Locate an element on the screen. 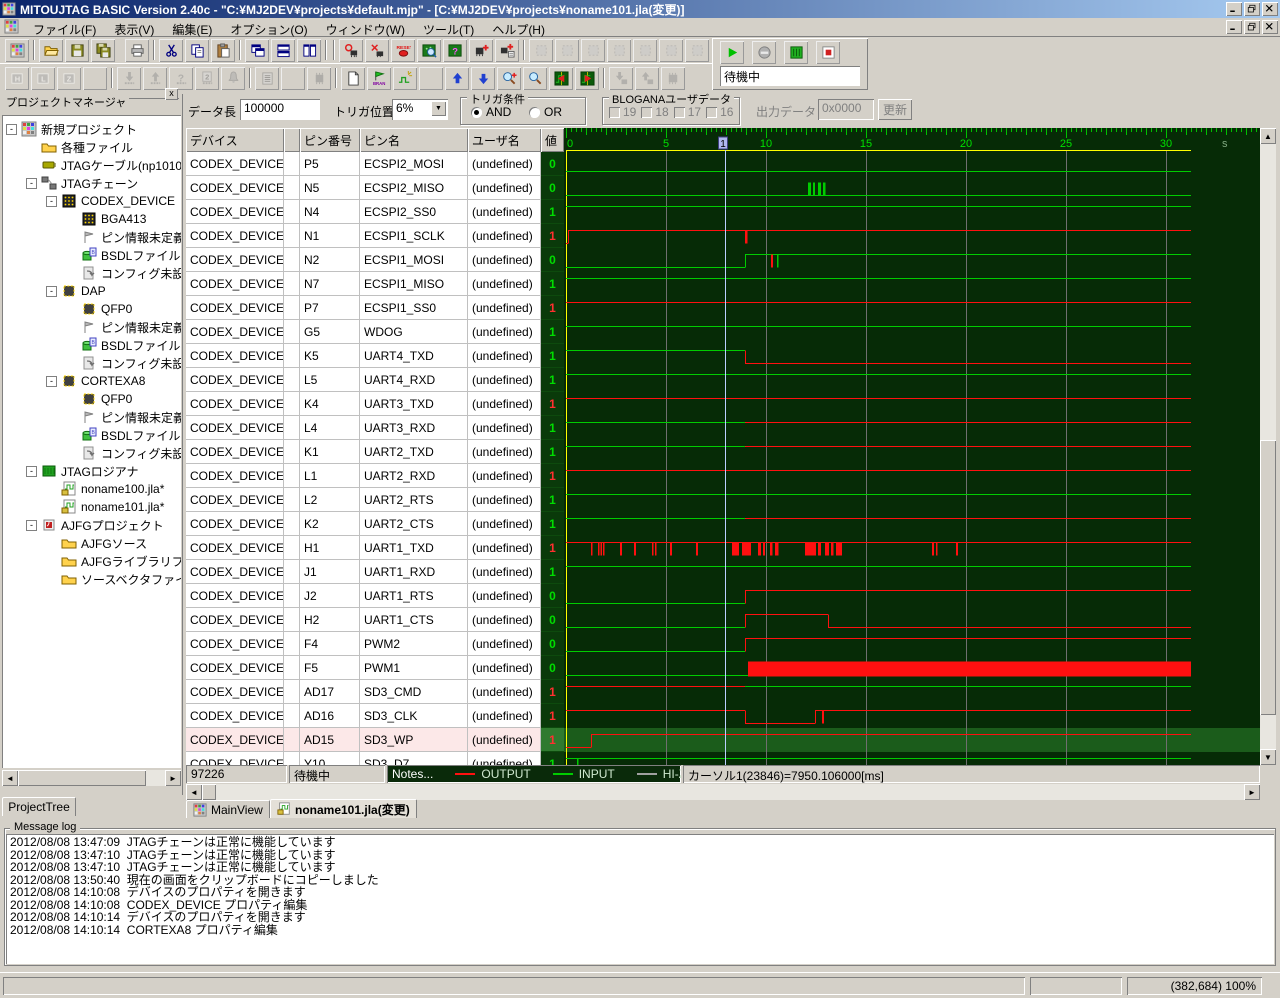 This screenshot has width=1280, height=998. menu-item-2: 表示(V) is located at coordinates (134, 28).